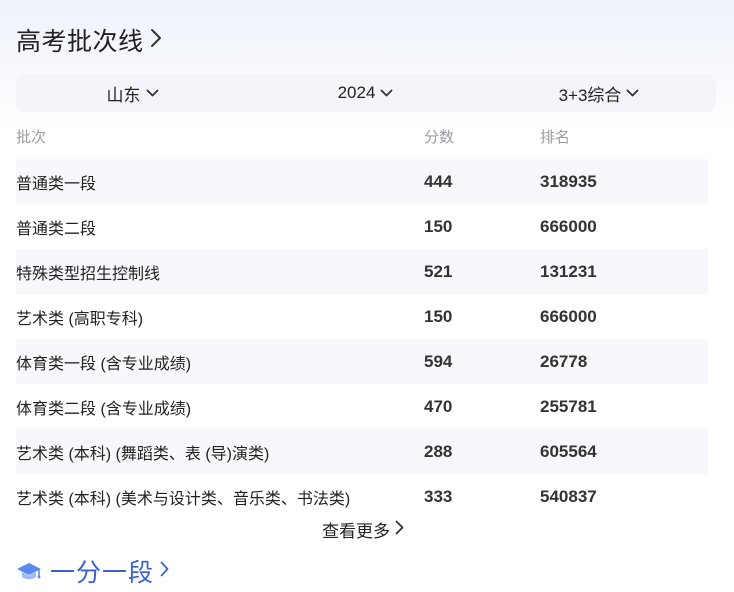 The width and height of the screenshot is (734, 592). I want to click on batch-score: 521, so click(438, 271).